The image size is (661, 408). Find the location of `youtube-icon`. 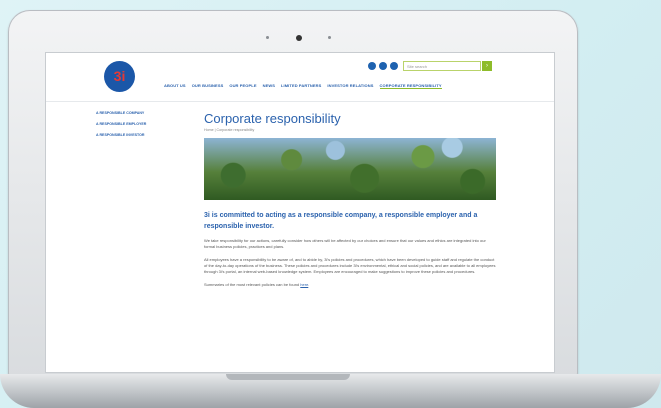

youtube-icon is located at coordinates (394, 66).